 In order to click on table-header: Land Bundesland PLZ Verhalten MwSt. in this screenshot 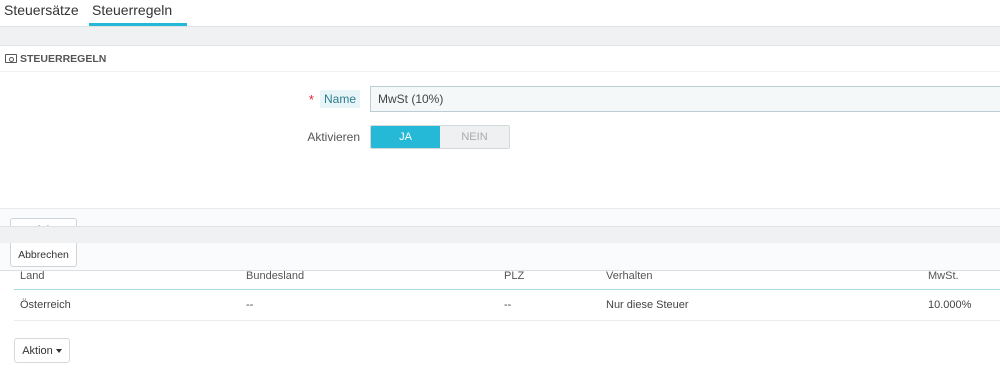, I will do `click(507, 276)`.